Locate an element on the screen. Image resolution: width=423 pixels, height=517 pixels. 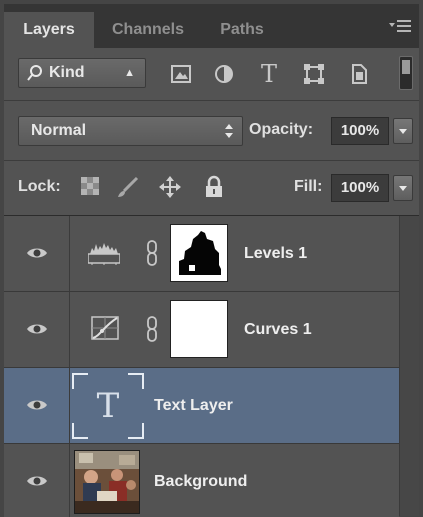
layer-row-background: Background is located at coordinates (201, 480).